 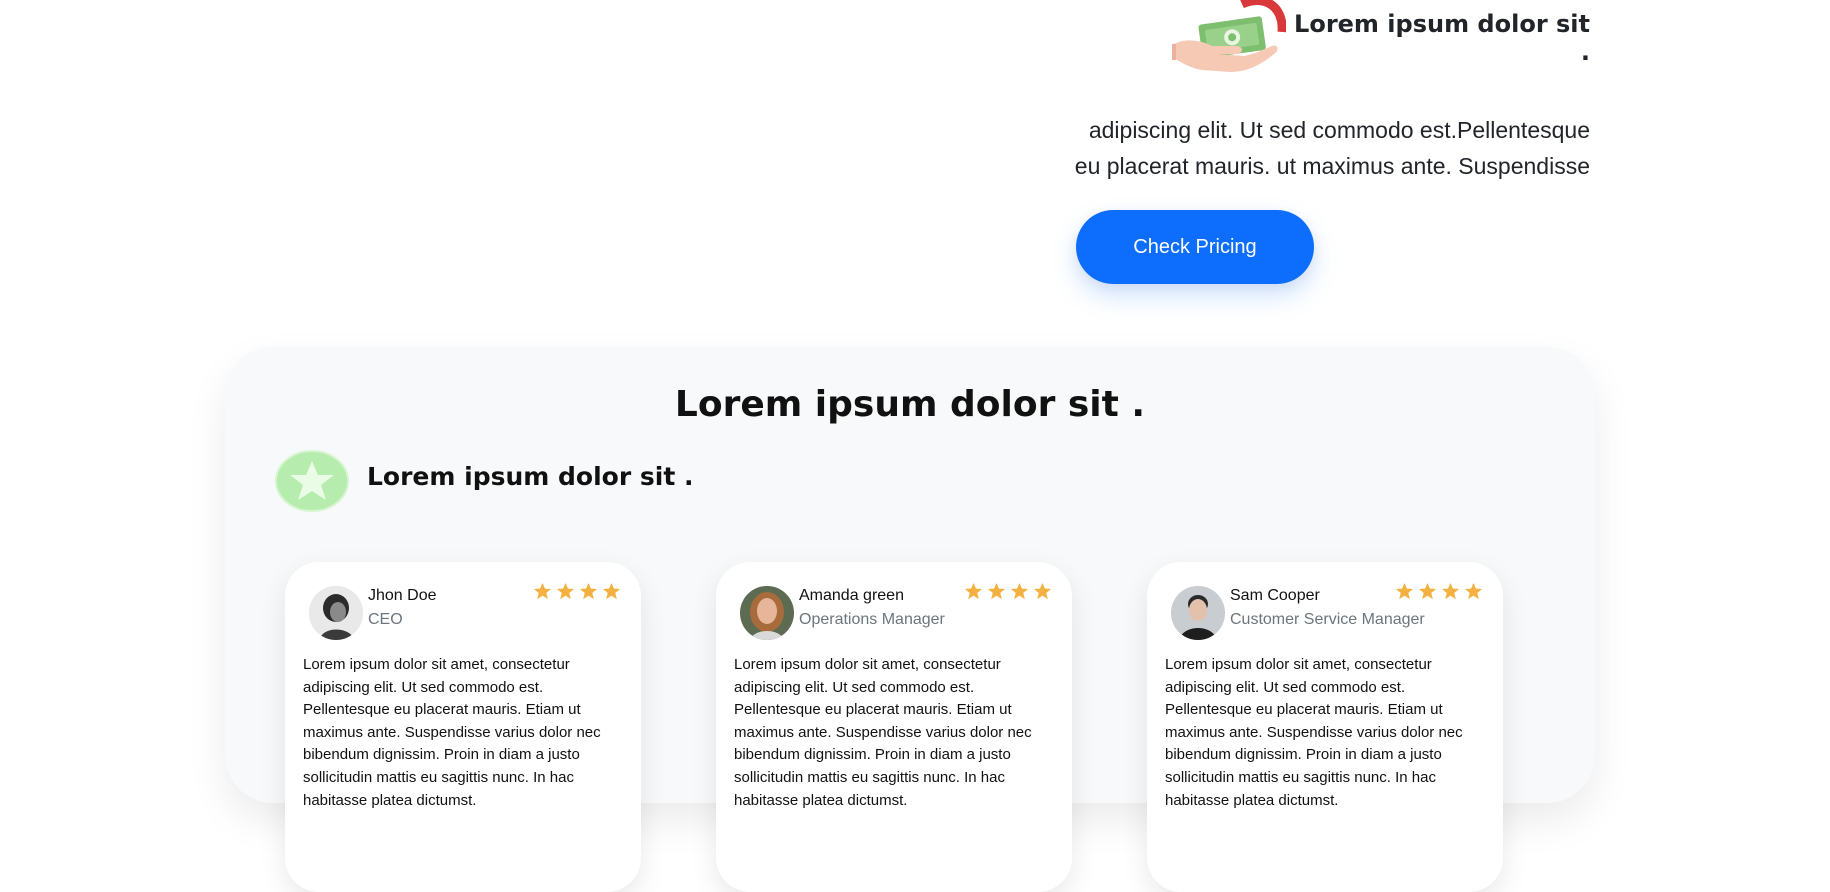 What do you see at coordinates (312, 481) in the screenshot?
I see `star-badge-icon` at bounding box center [312, 481].